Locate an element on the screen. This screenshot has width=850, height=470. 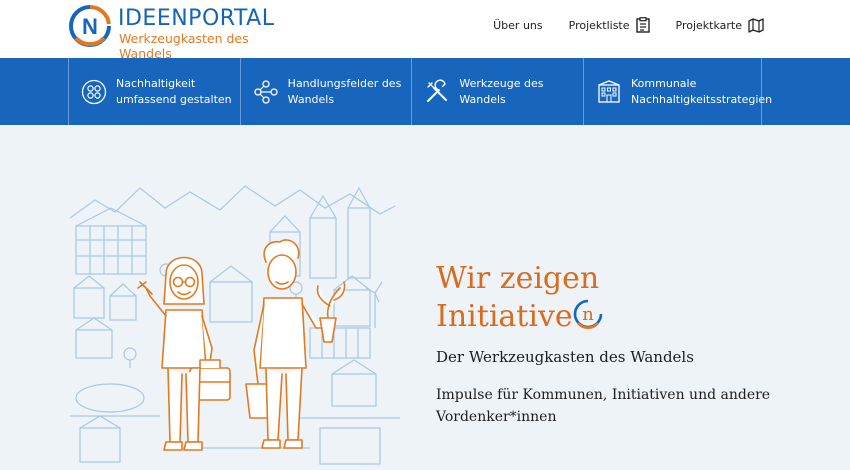
band-item-nachhaltigkeit: Nachhaltigkeit umfassend gestalten is located at coordinates (154, 91).